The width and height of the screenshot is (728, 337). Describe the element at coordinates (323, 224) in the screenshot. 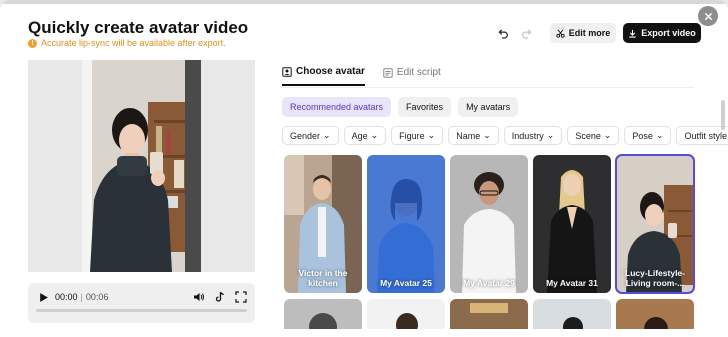

I see `avatar-card-victor: Victor in the kitchen` at that location.